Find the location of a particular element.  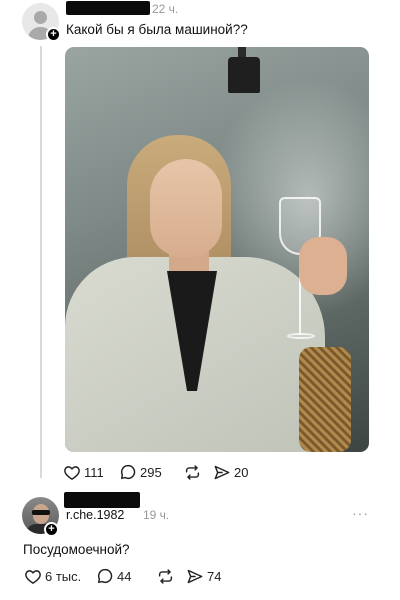

comment-button: 44 is located at coordinates (127, 576).